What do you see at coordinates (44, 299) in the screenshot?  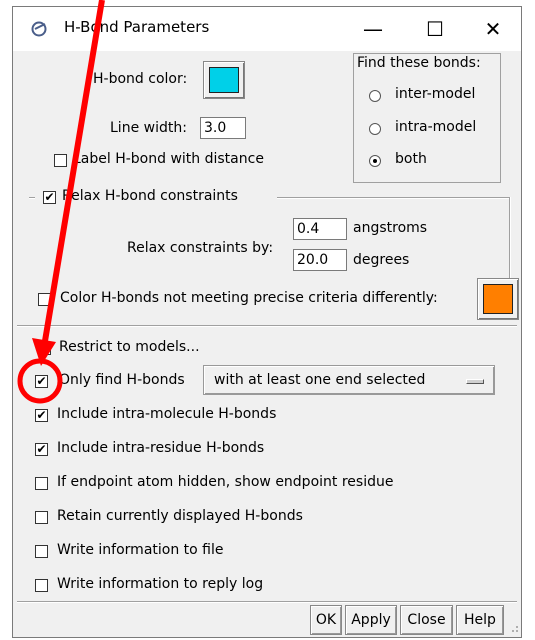 I see `color-diff-checkbox` at bounding box center [44, 299].